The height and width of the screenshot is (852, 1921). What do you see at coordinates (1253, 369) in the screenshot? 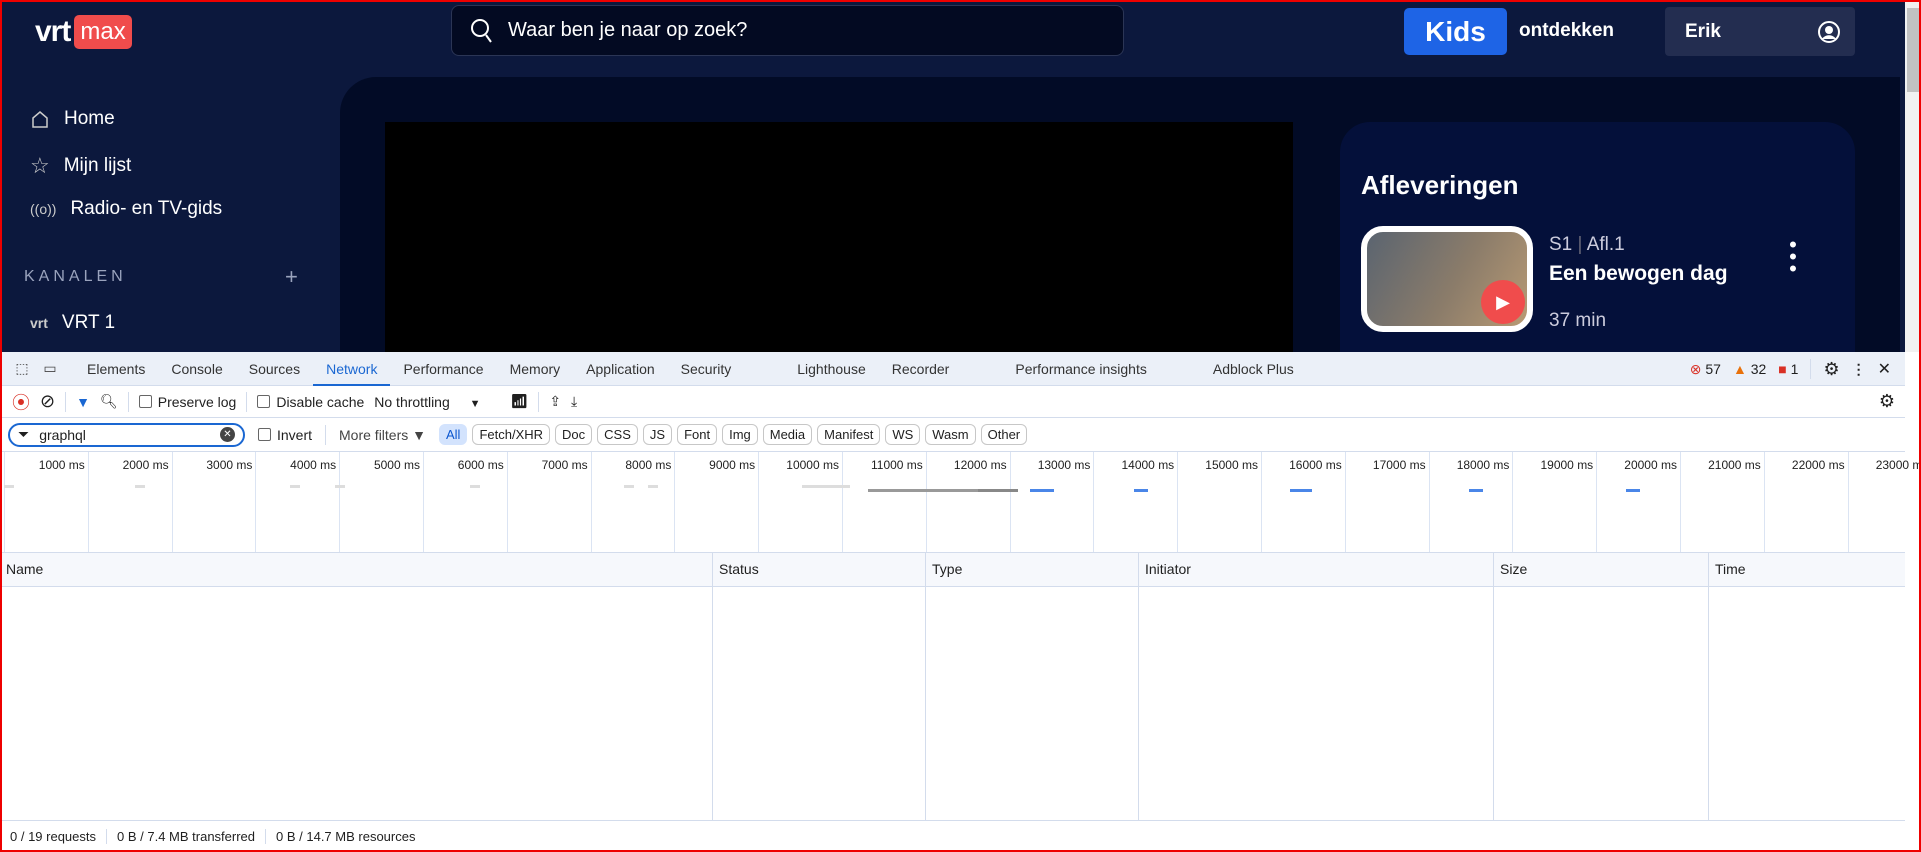
I see `tab-adblock-plus: Adblock Plus` at bounding box center [1253, 369].